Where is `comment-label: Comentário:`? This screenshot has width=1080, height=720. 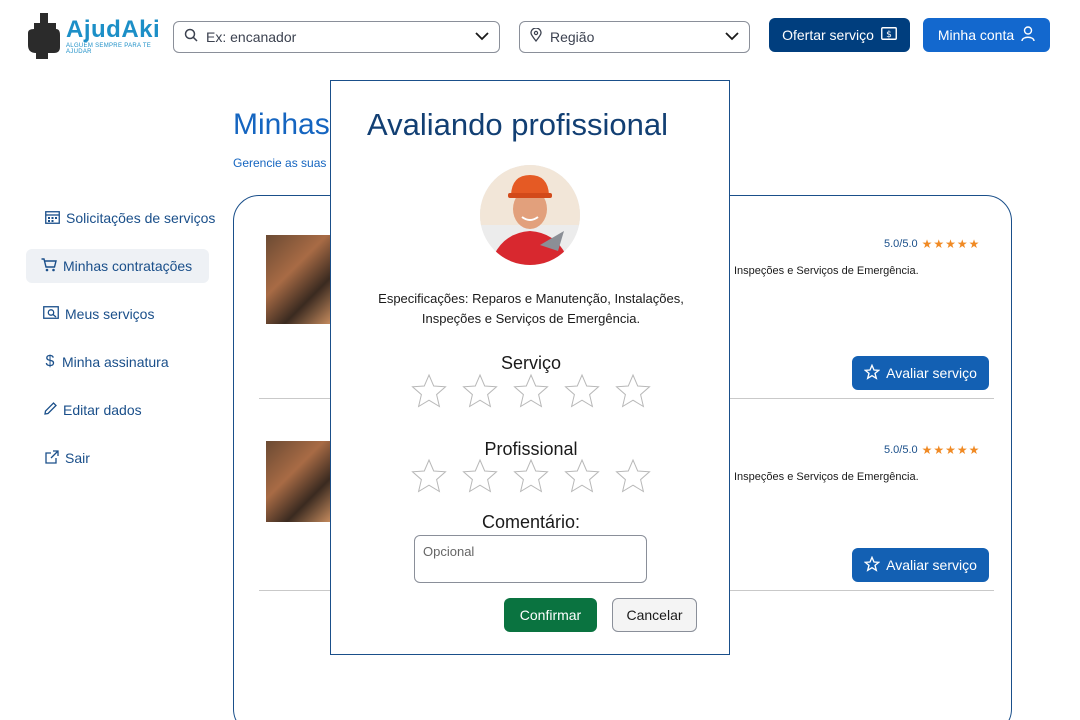
comment-label: Comentário: is located at coordinates (531, 522).